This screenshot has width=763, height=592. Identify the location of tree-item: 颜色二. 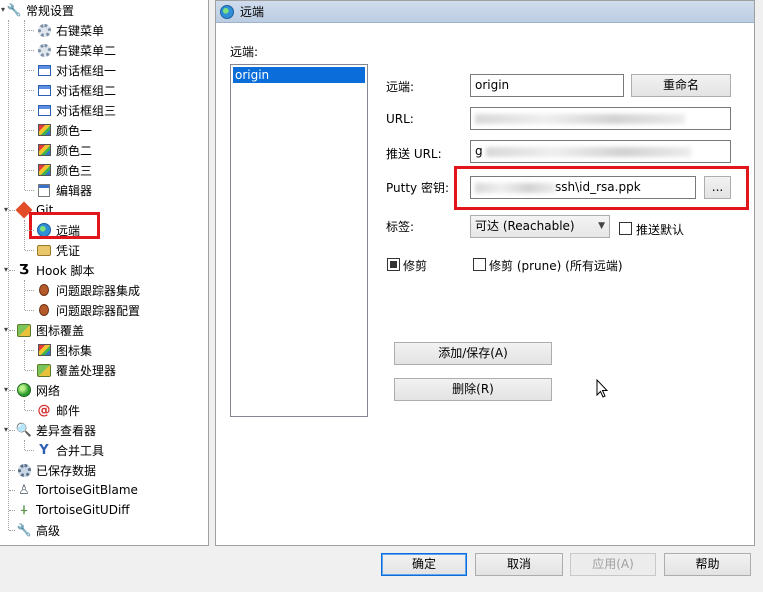
(64, 150).